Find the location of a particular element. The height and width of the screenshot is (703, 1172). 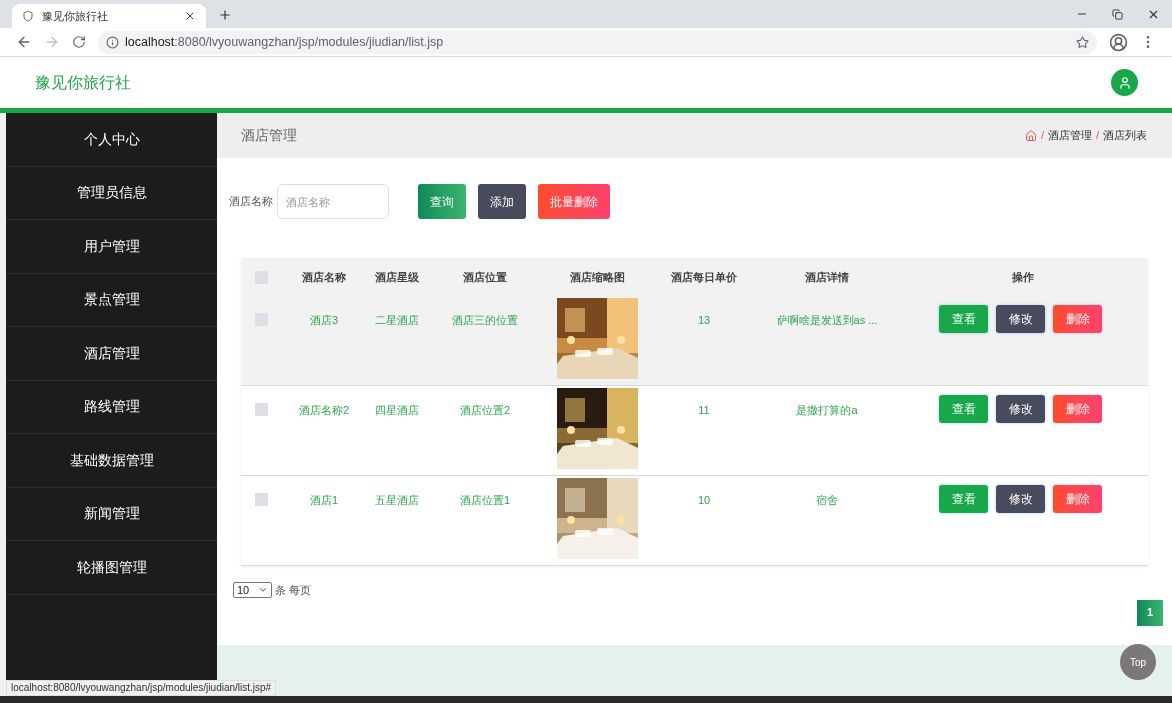

per-page-label: 条 每页 is located at coordinates (293, 590).